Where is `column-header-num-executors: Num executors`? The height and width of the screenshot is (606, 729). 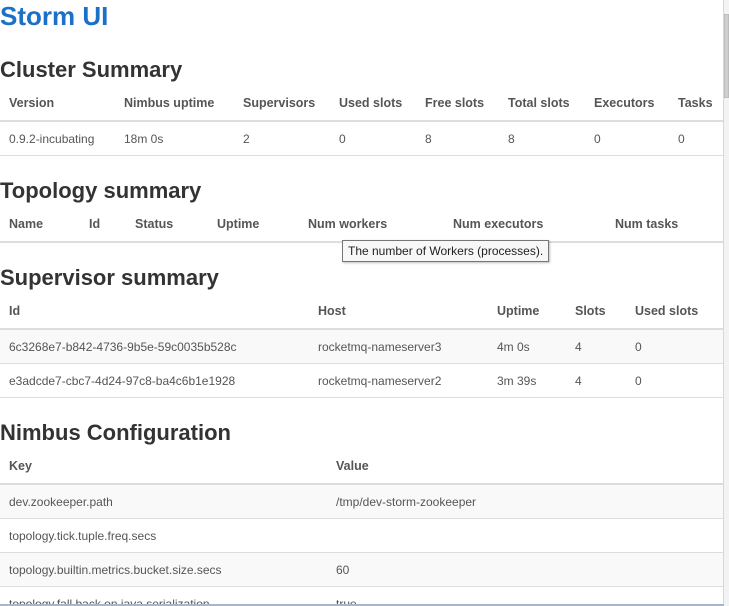 column-header-num-executors: Num executors is located at coordinates (525, 225).